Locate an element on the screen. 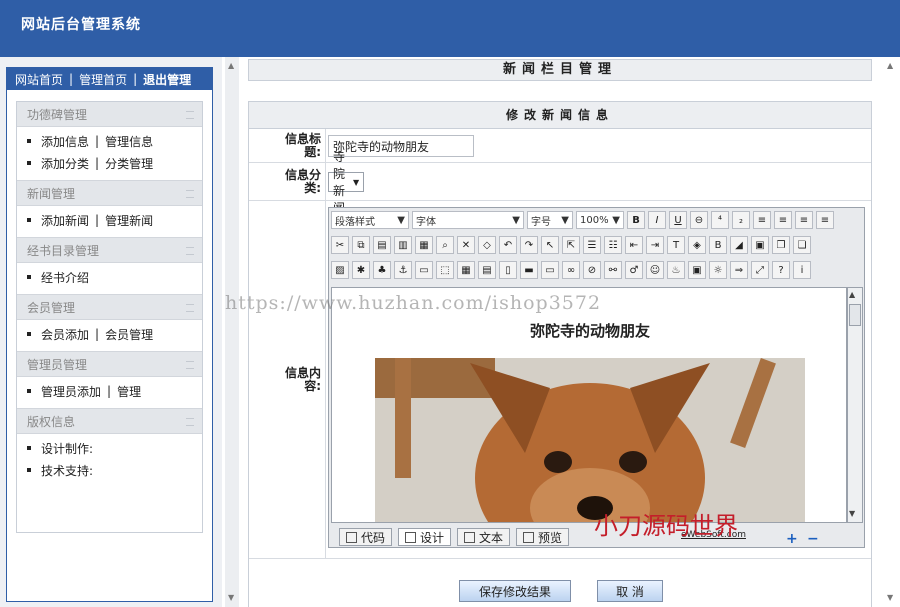  editor-scrollbar: ▲ ▼ is located at coordinates (855, 405).